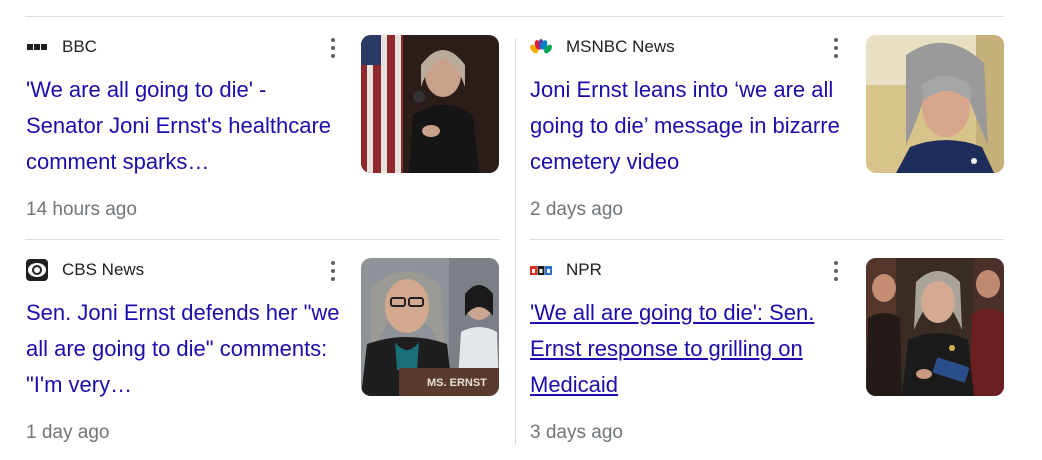 Image resolution: width=1042 pixels, height=460 pixels. Describe the element at coordinates (79, 46) in the screenshot. I see `source-name: BBC` at that location.